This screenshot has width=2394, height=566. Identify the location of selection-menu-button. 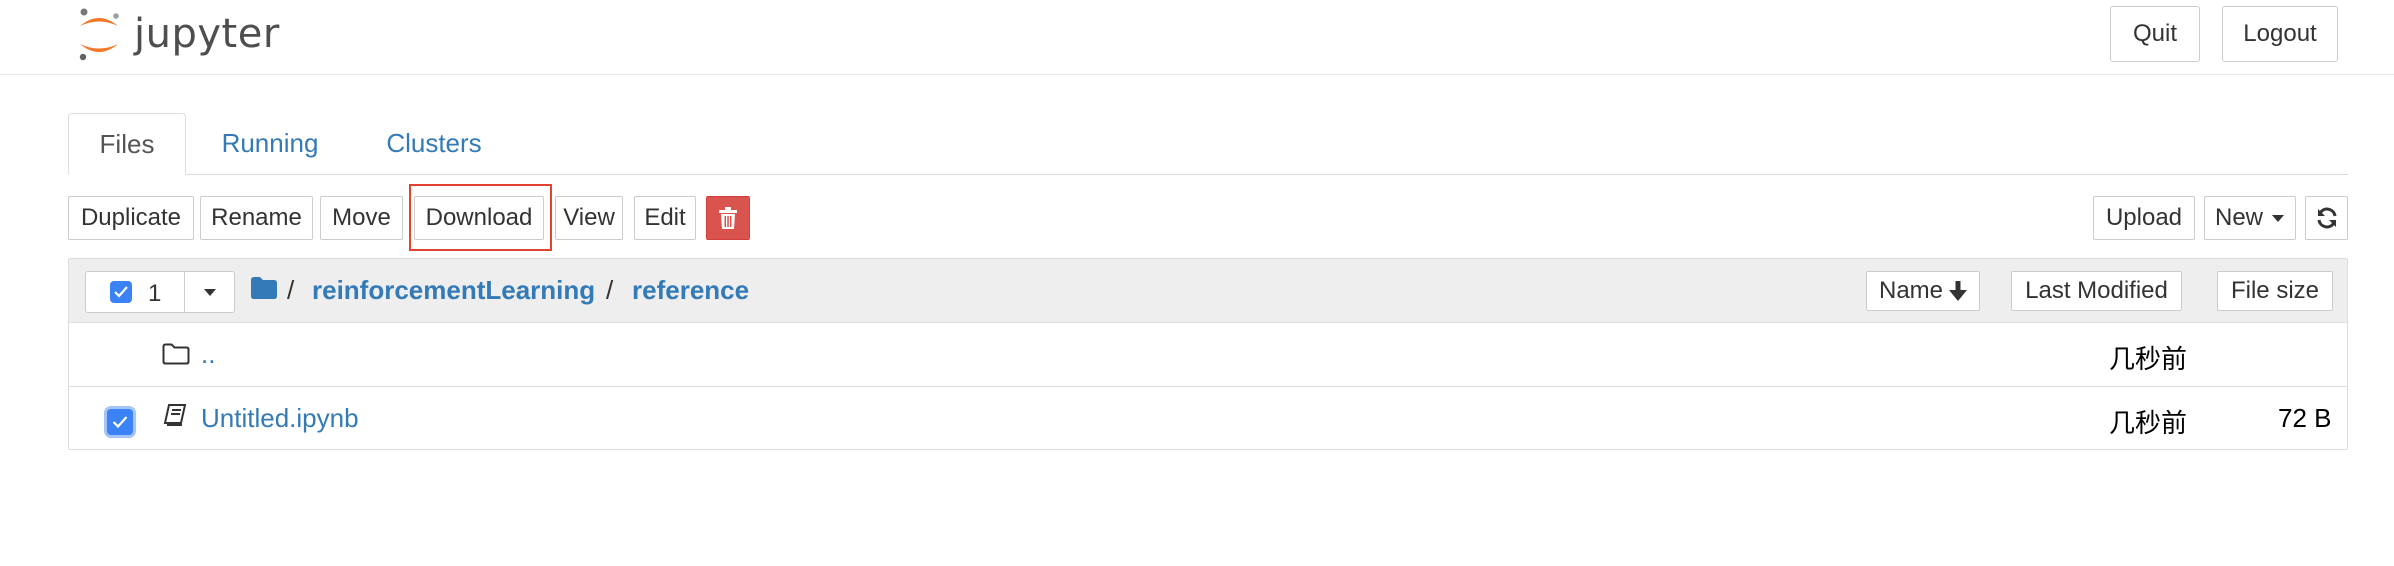
(210, 292).